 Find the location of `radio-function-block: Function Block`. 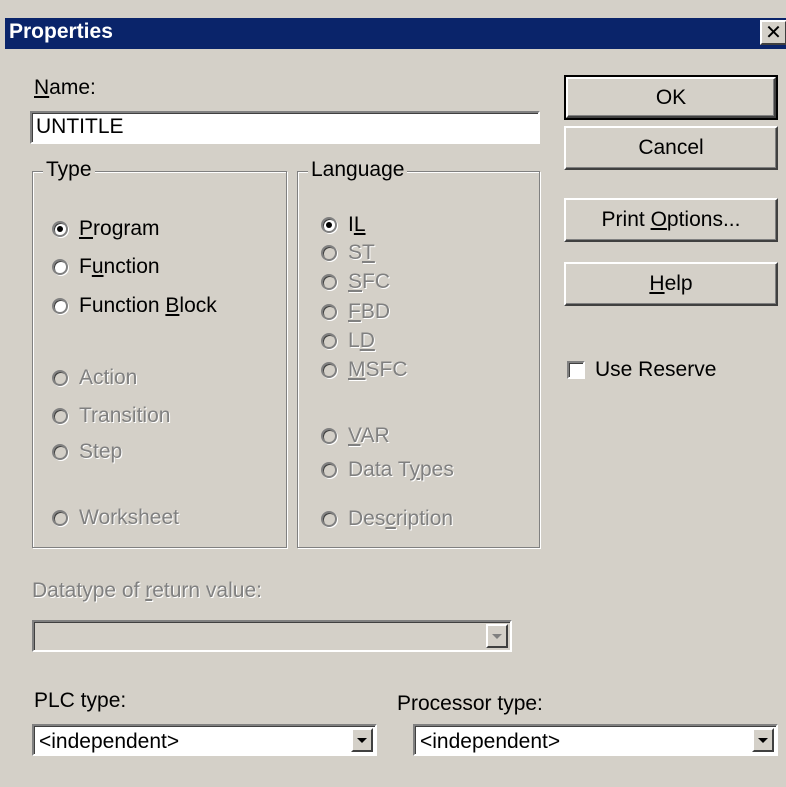

radio-function-block: Function Block is located at coordinates (134, 306).